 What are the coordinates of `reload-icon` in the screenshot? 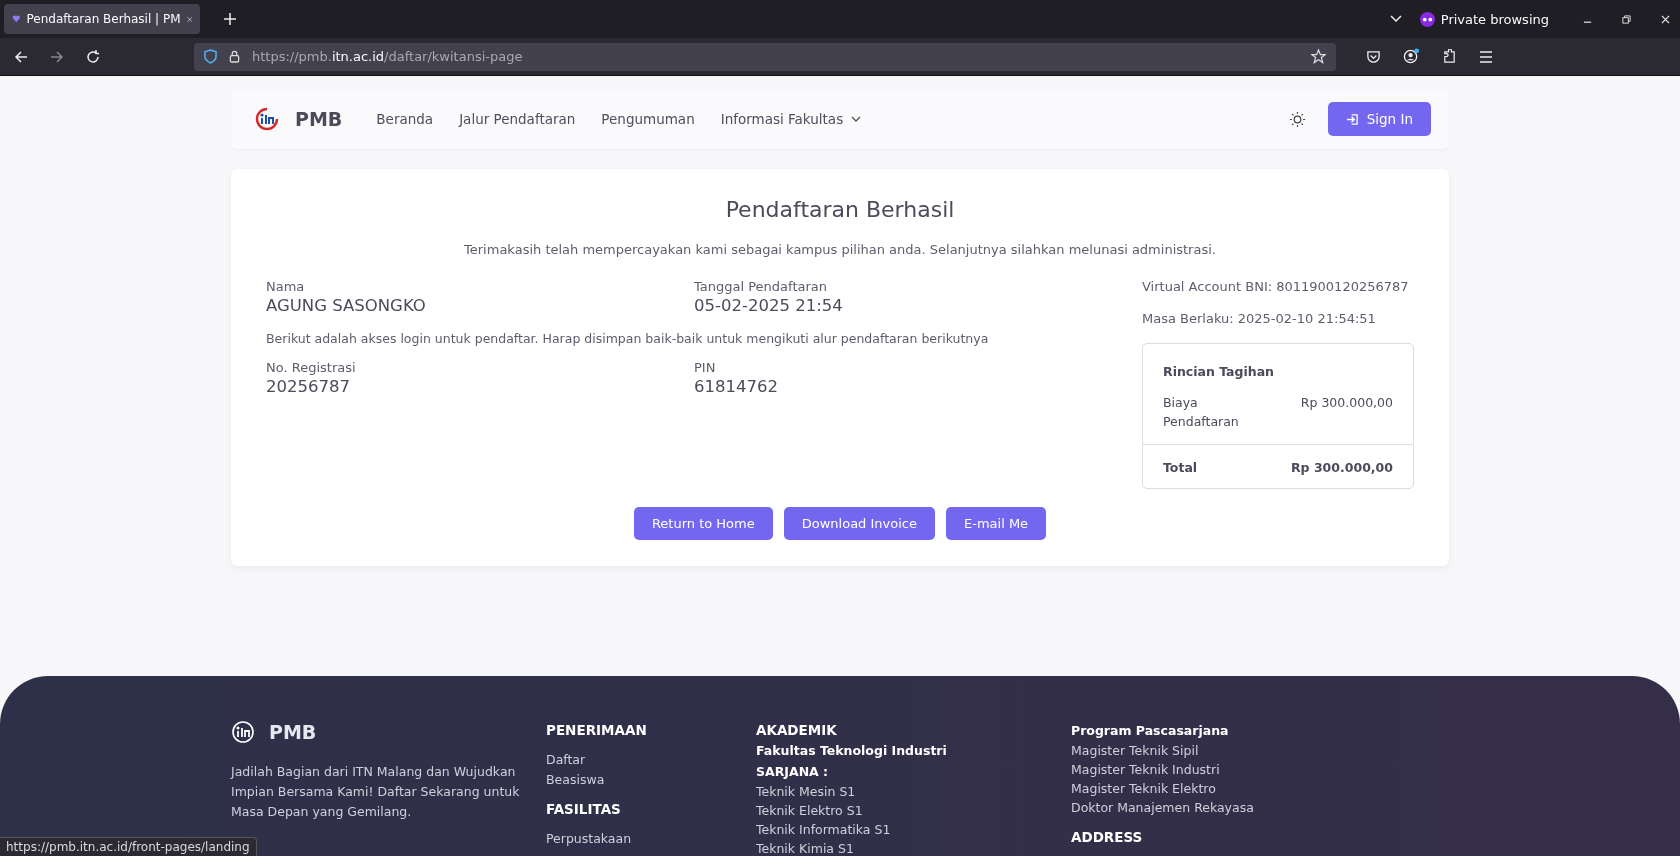 It's located at (93, 56).